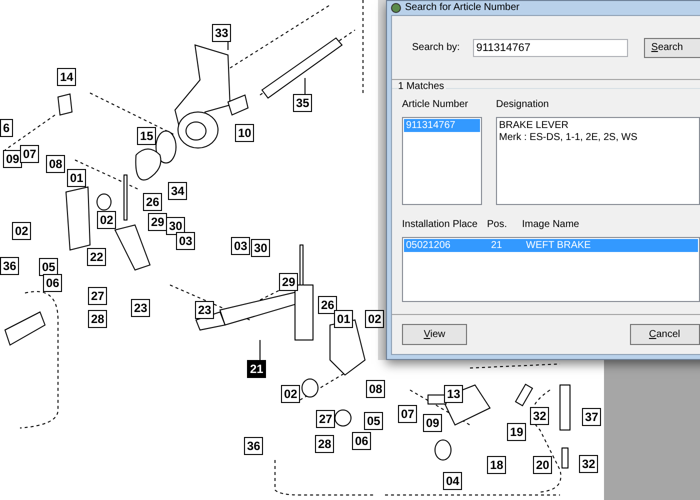 The height and width of the screenshot is (500, 700). Describe the element at coordinates (302, 103) in the screenshot. I see `callout-label: 35` at that location.